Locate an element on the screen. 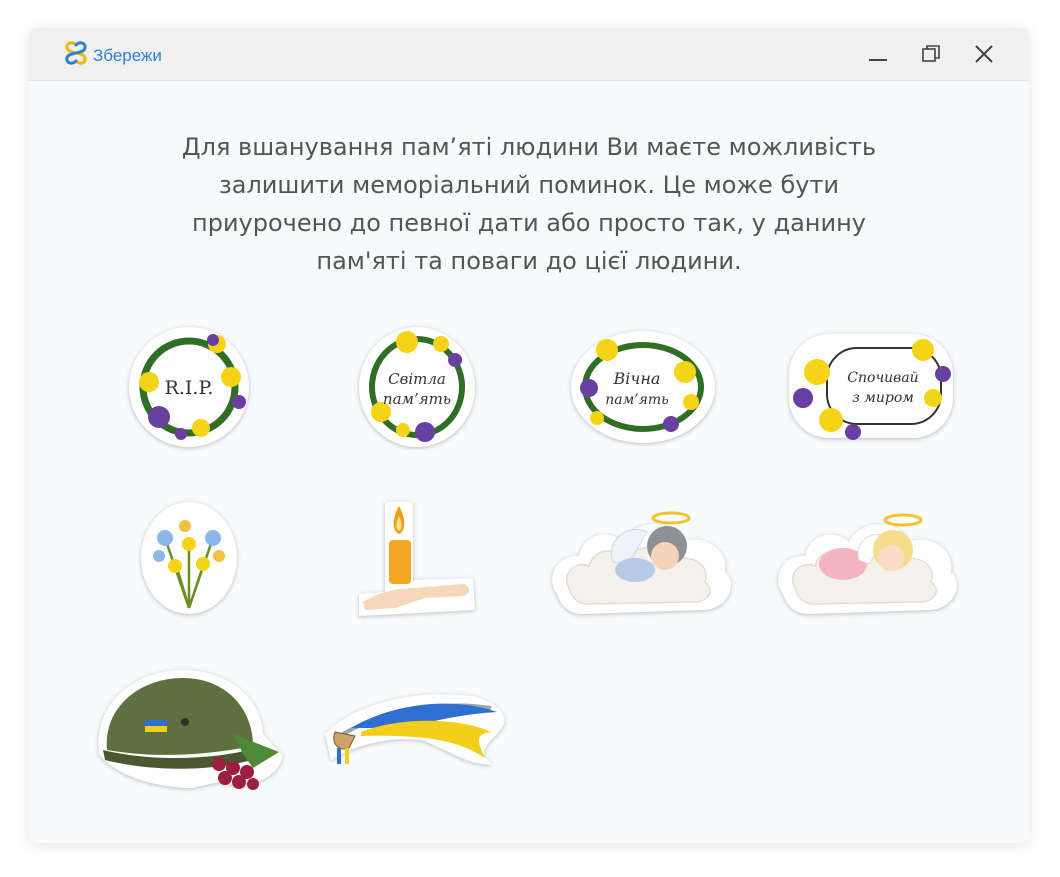 The width and height of the screenshot is (1060, 877). sticker-flowers-bouquet is located at coordinates (189, 558).